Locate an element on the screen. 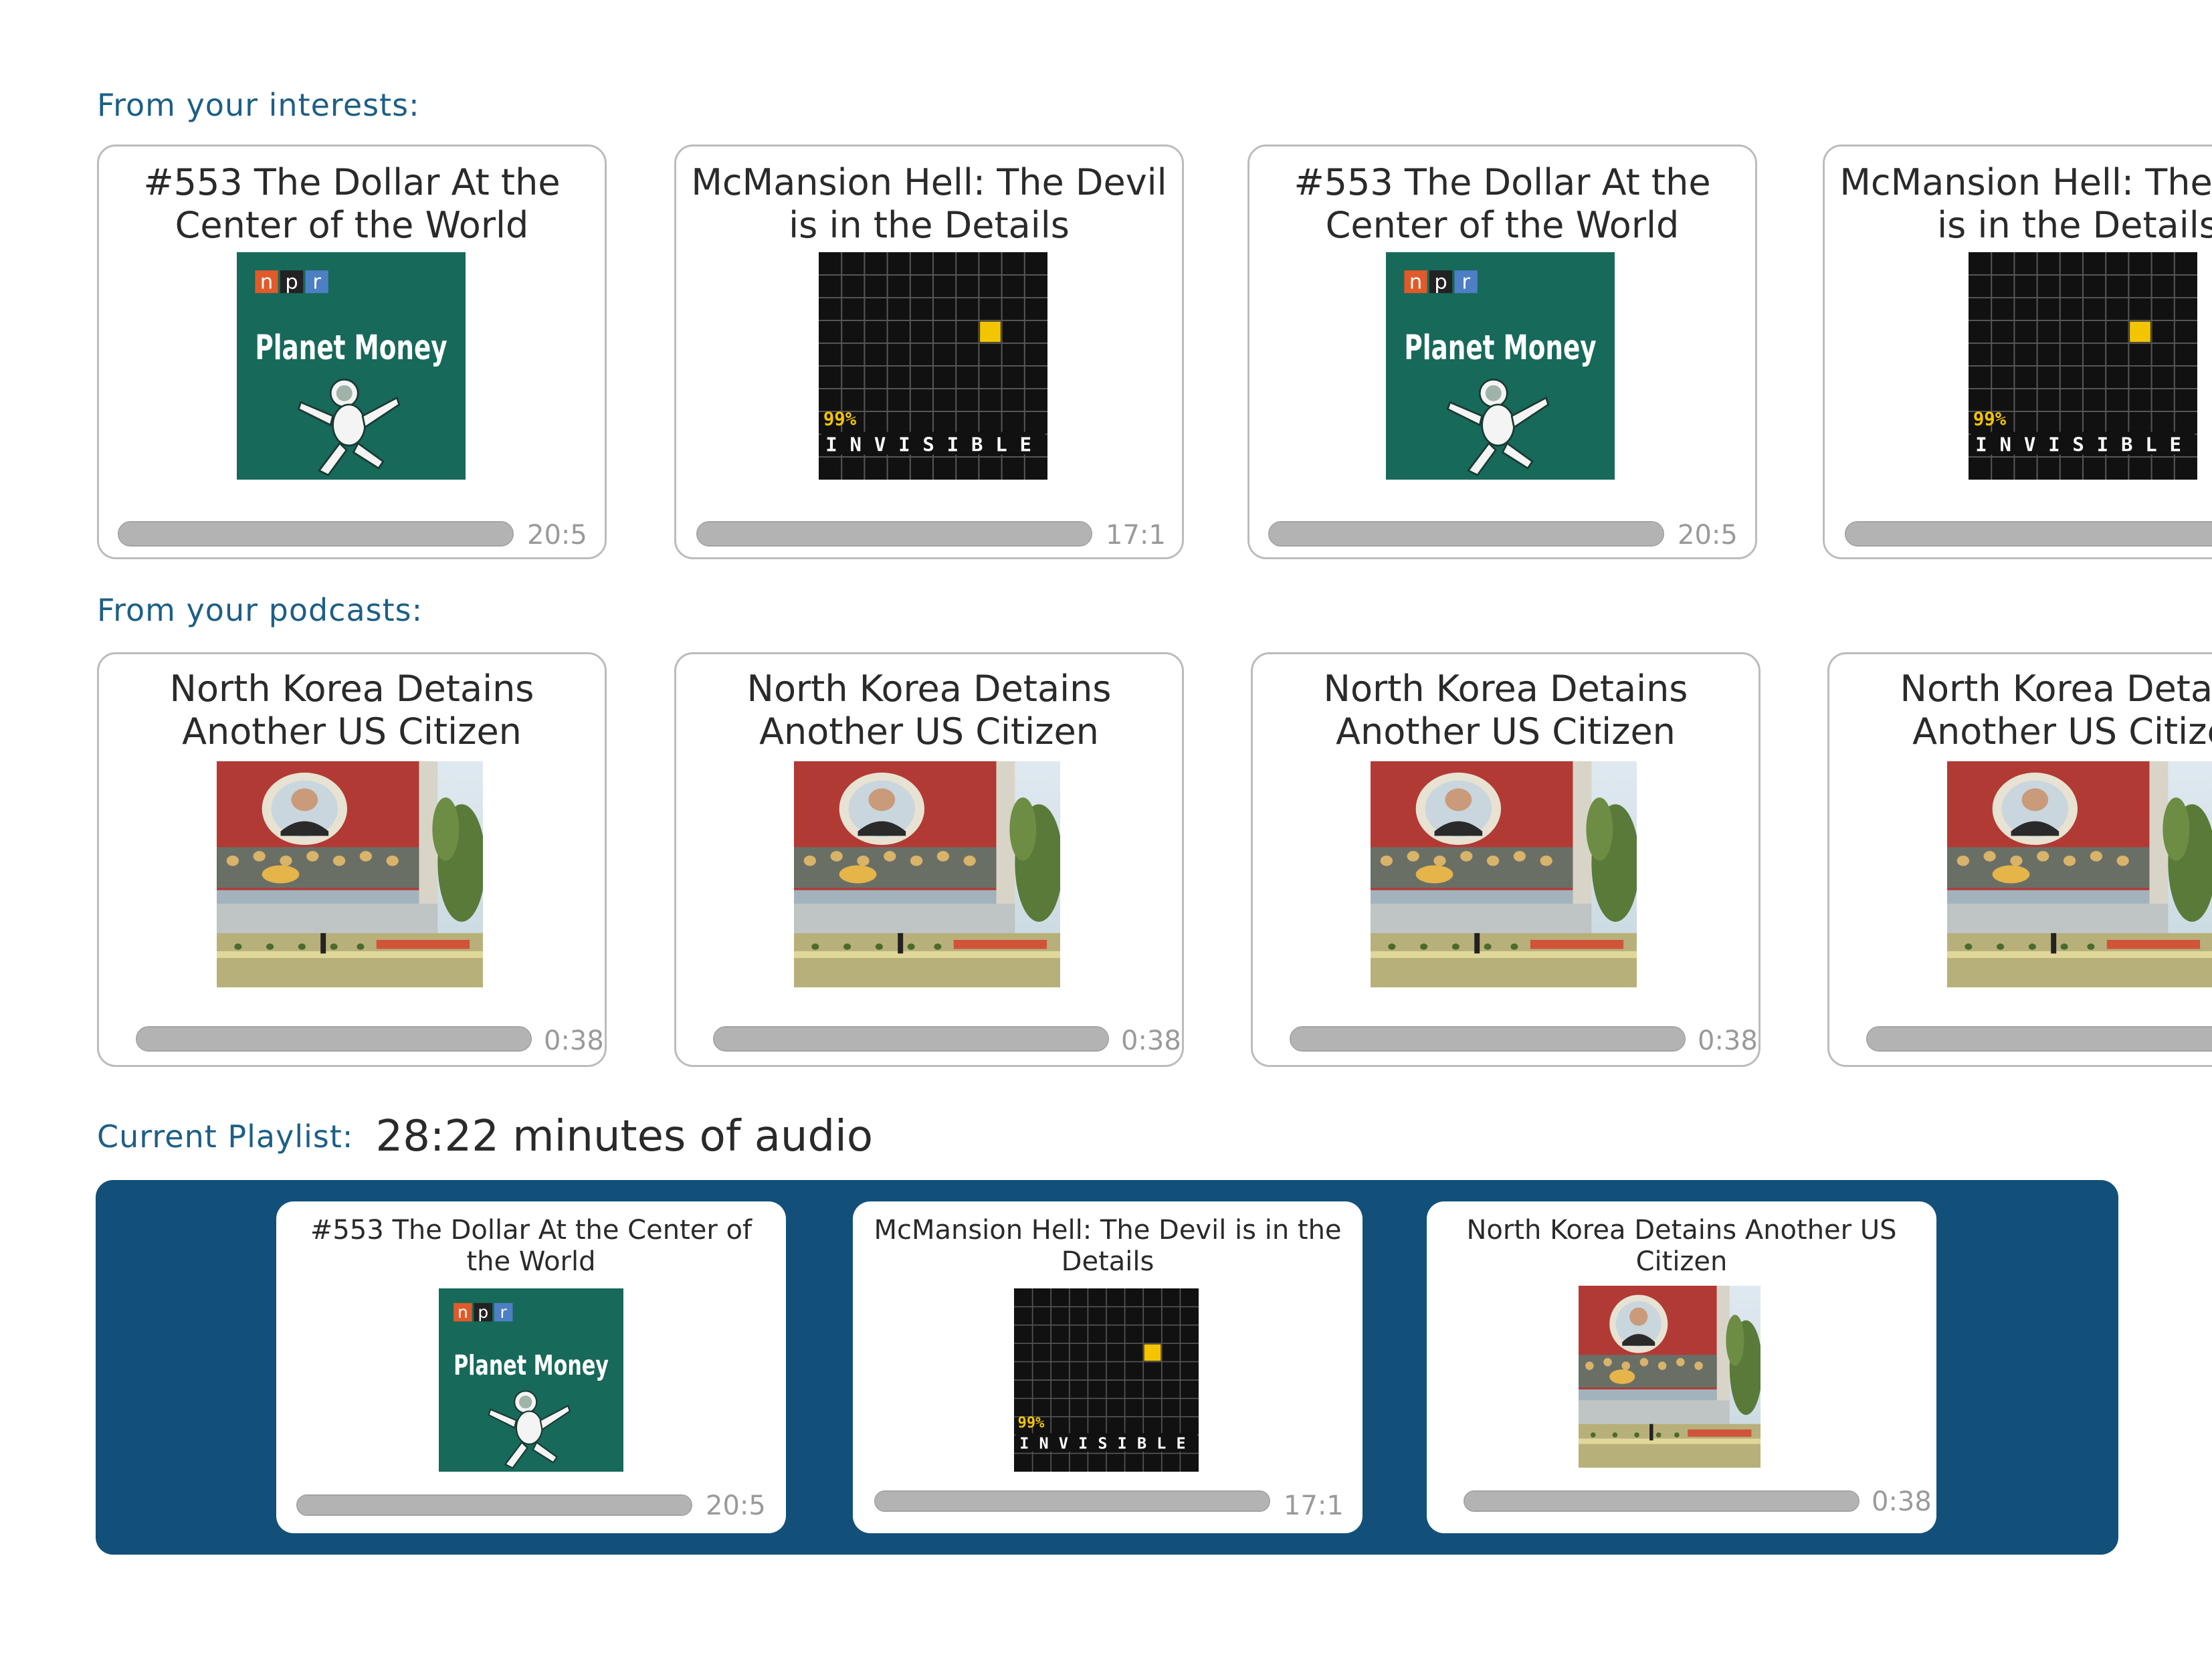 This screenshot has width=2212, height=1659. playlist-total-duration: 28:22 minutes of audio is located at coordinates (624, 1136).